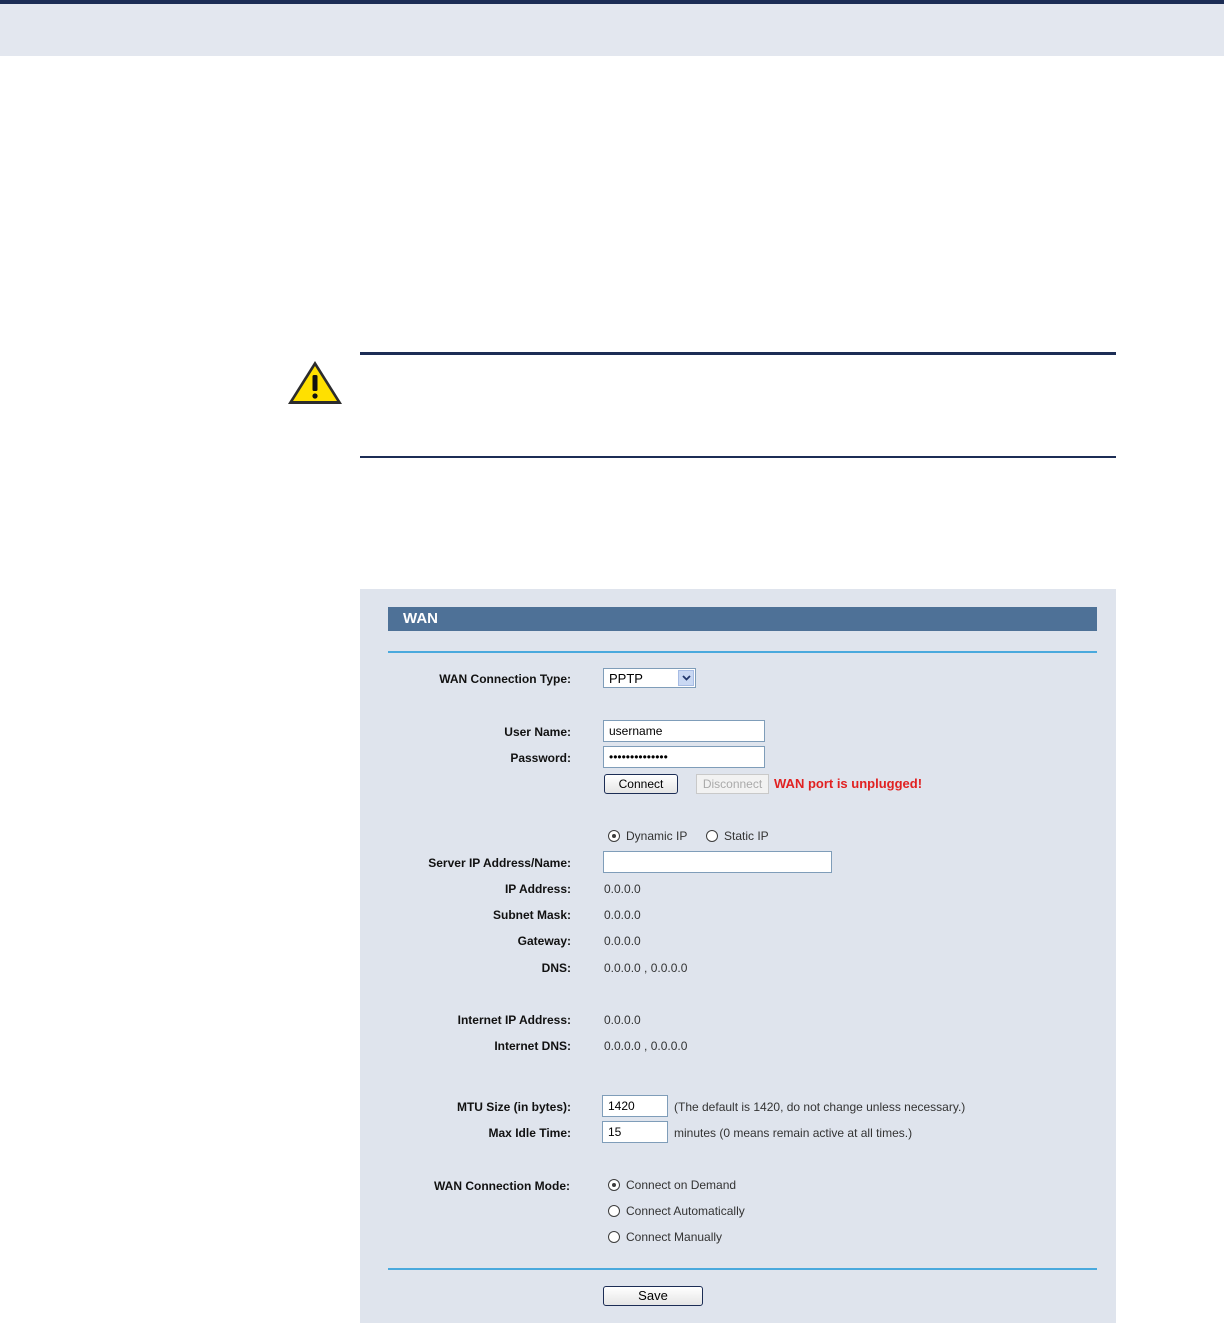 This screenshot has width=1224, height=1323. I want to click on connect-button: Connect, so click(641, 784).